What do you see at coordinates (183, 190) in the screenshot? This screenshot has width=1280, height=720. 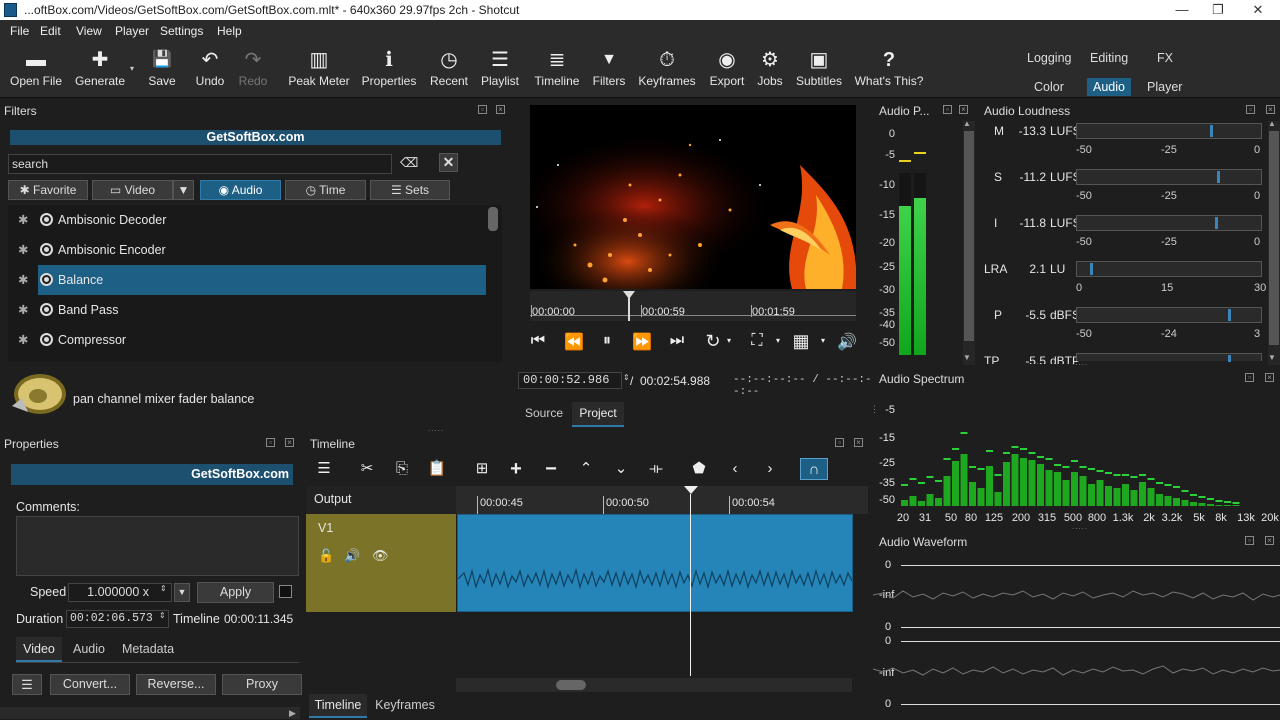 I see `video-menu-dropdown: ▼` at bounding box center [183, 190].